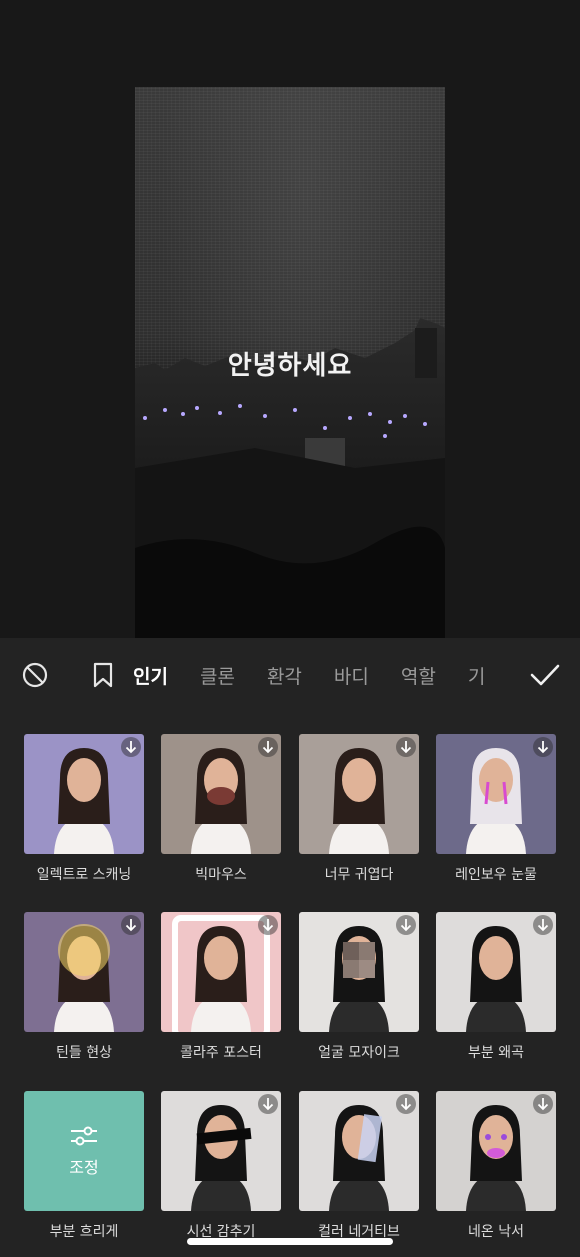  What do you see at coordinates (359, 875) in the screenshot?
I see `effect-label: 너무 귀엽다` at bounding box center [359, 875].